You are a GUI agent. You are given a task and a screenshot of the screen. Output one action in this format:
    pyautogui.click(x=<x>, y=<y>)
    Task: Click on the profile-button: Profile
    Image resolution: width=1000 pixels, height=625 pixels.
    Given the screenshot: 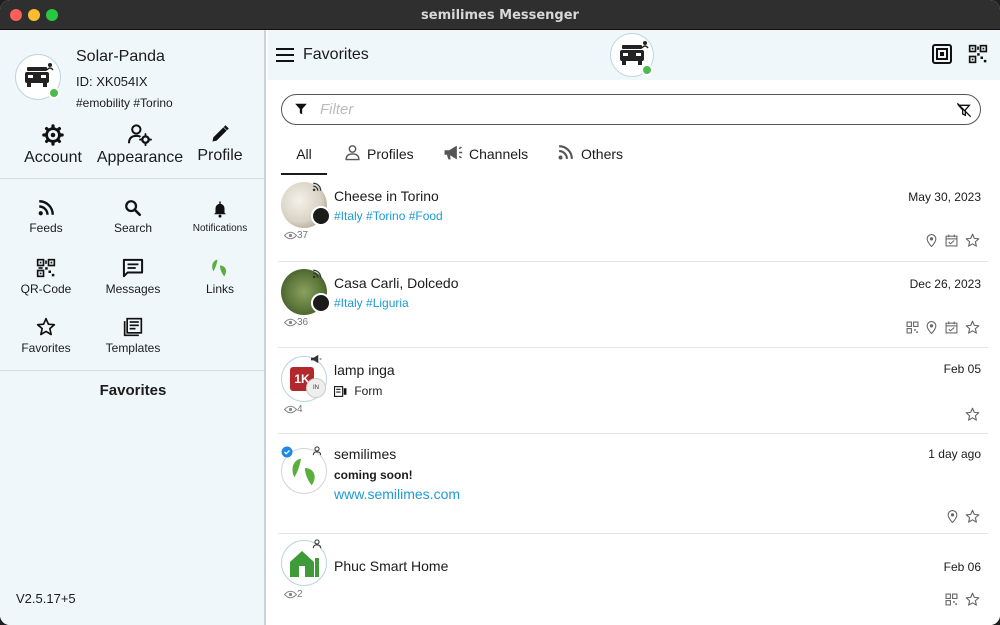 What is the action you would take?
    pyautogui.click(x=220, y=144)
    